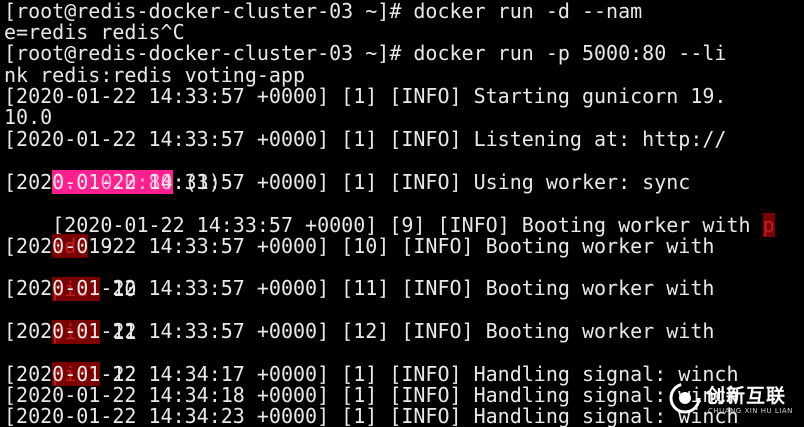 The height and width of the screenshot is (427, 804). I want to click on terminal-line: id: 9, so click(58, 235).